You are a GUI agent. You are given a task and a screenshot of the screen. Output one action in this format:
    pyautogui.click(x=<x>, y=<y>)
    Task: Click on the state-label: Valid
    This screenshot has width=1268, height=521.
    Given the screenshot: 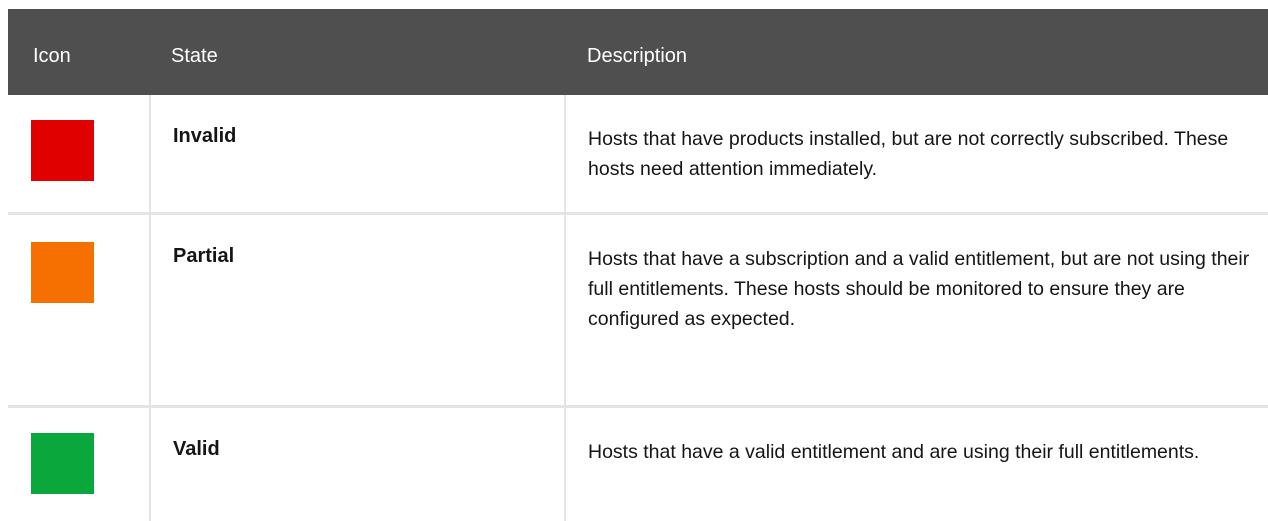 What is the action you would take?
    pyautogui.click(x=196, y=449)
    